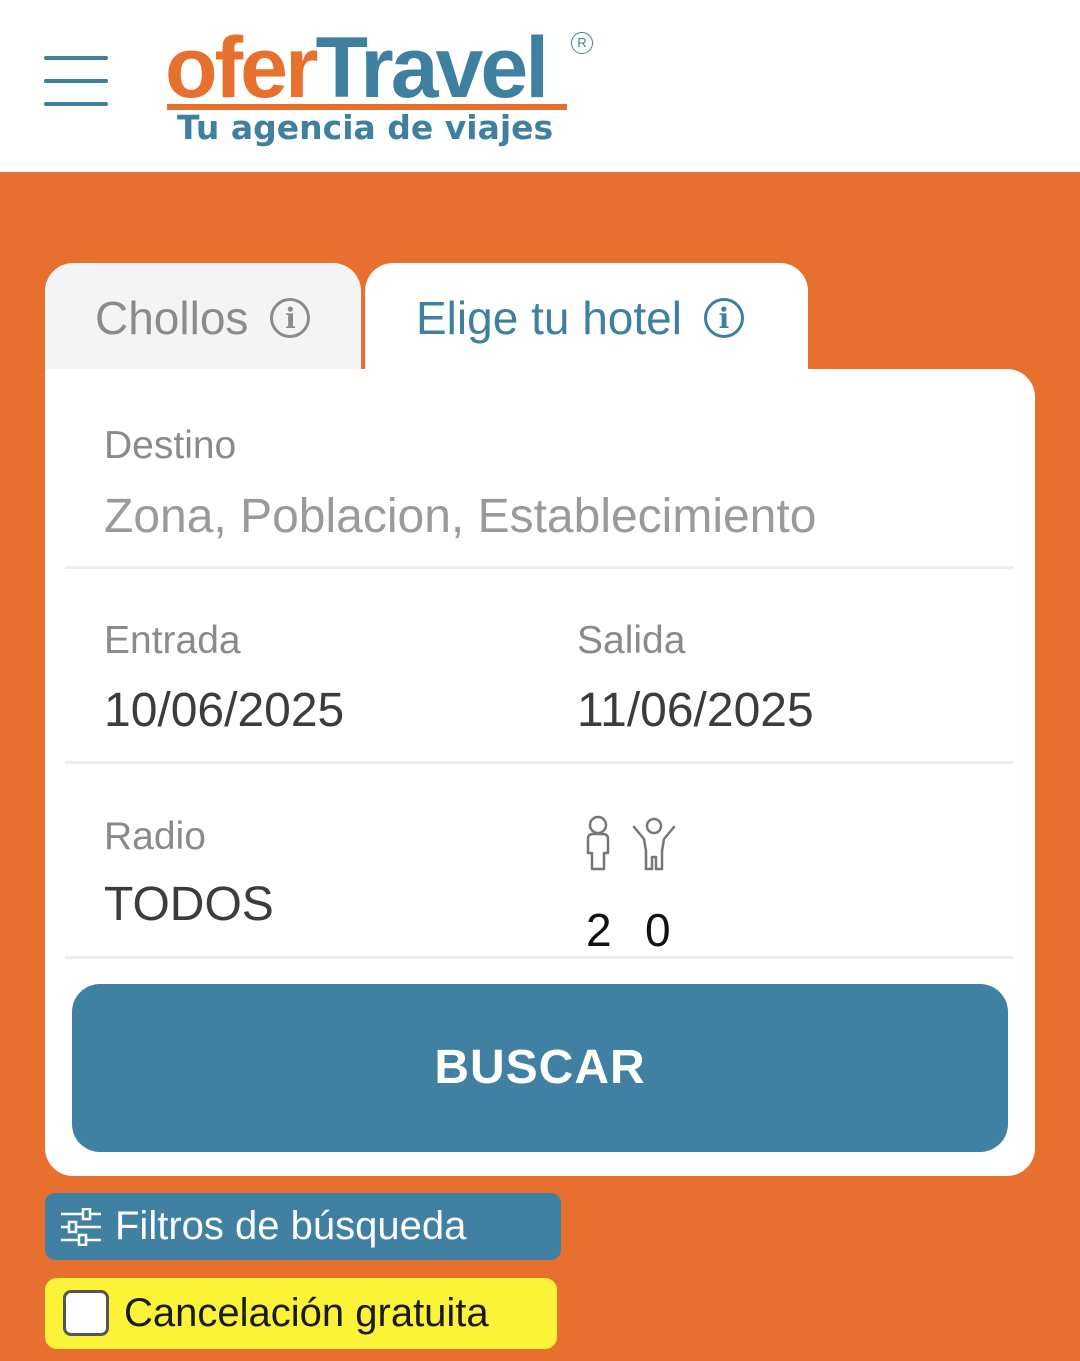  What do you see at coordinates (81, 1227) in the screenshot?
I see `sliders-icon` at bounding box center [81, 1227].